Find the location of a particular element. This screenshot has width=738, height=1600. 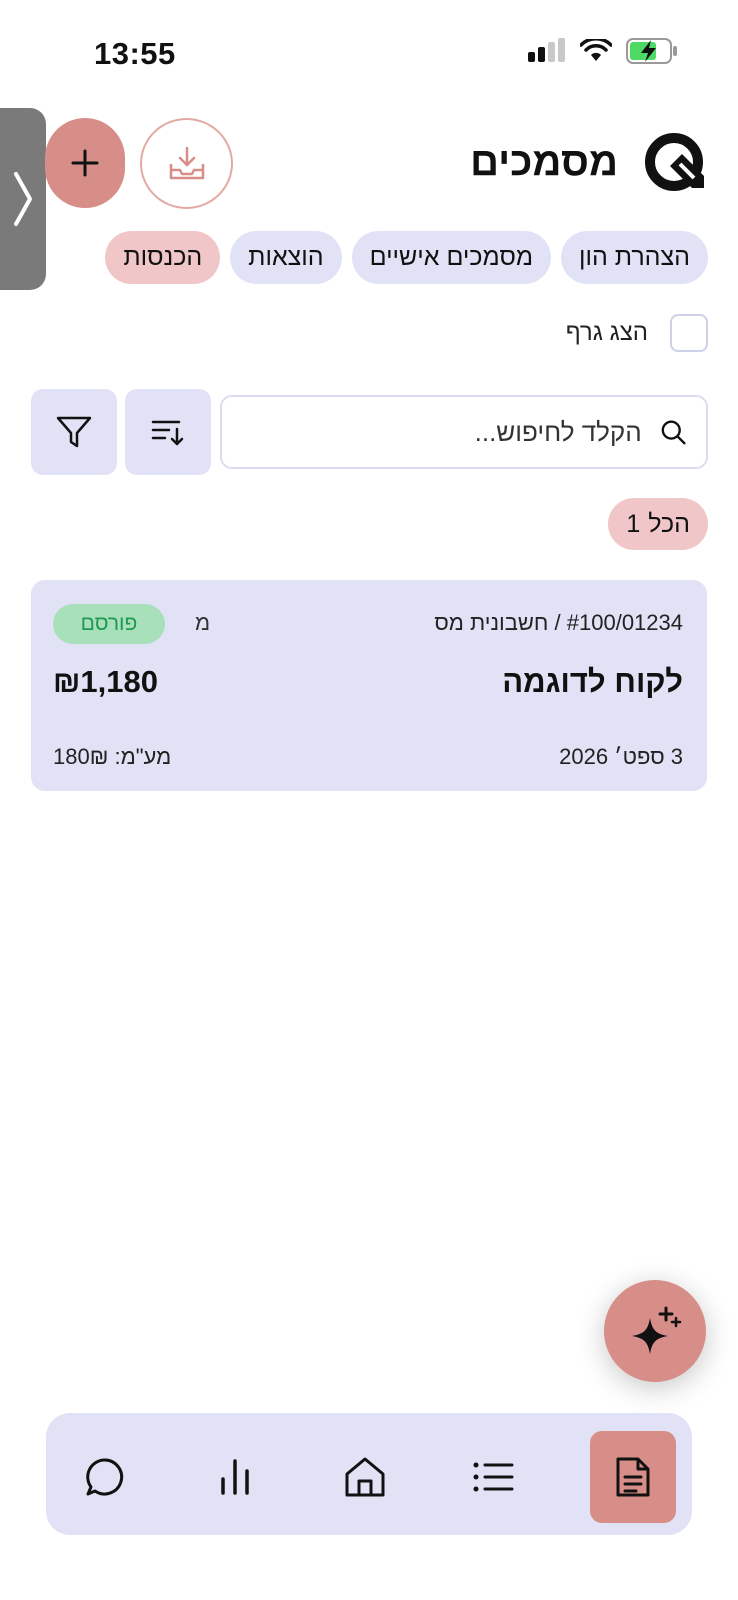

search-input is located at coordinates (451, 432).